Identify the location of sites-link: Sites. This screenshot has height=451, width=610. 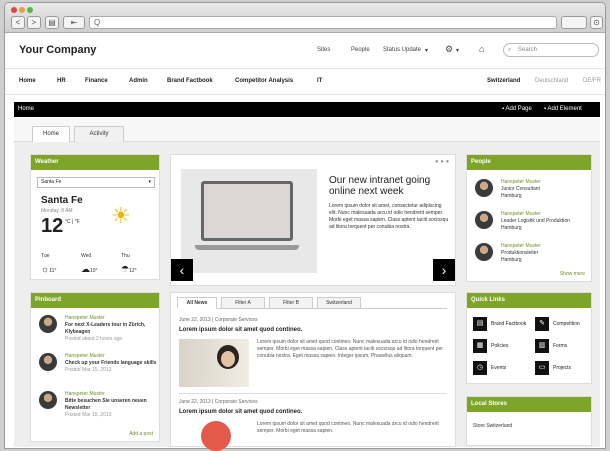
(323, 50).